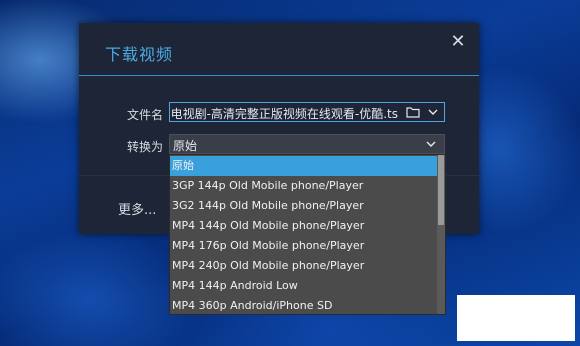 This screenshot has height=346, width=580. Describe the element at coordinates (307, 144) in the screenshot. I see `convert-format-select: 原始` at that location.